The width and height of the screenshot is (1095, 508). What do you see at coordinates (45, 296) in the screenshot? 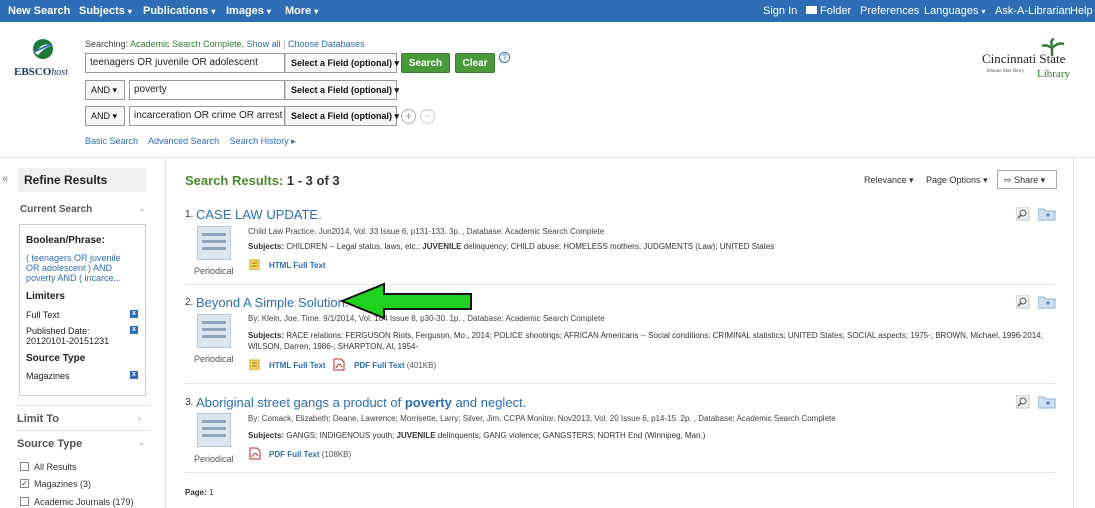
I see `limiters-heading: Limiters` at bounding box center [45, 296].